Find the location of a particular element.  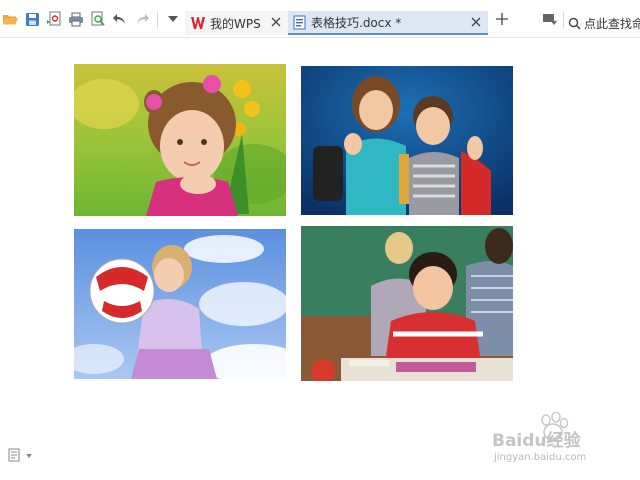

wps-logo-icon is located at coordinates (198, 23).